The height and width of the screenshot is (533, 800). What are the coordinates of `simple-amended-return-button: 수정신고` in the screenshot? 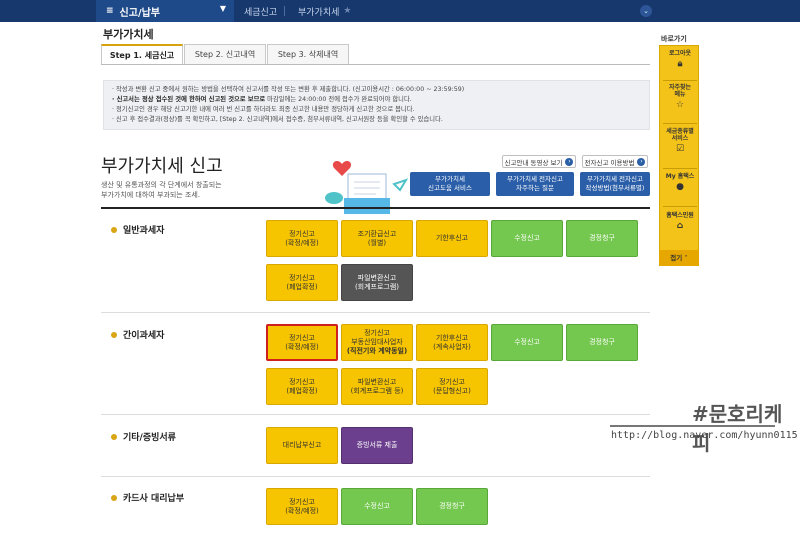 It's located at (527, 342).